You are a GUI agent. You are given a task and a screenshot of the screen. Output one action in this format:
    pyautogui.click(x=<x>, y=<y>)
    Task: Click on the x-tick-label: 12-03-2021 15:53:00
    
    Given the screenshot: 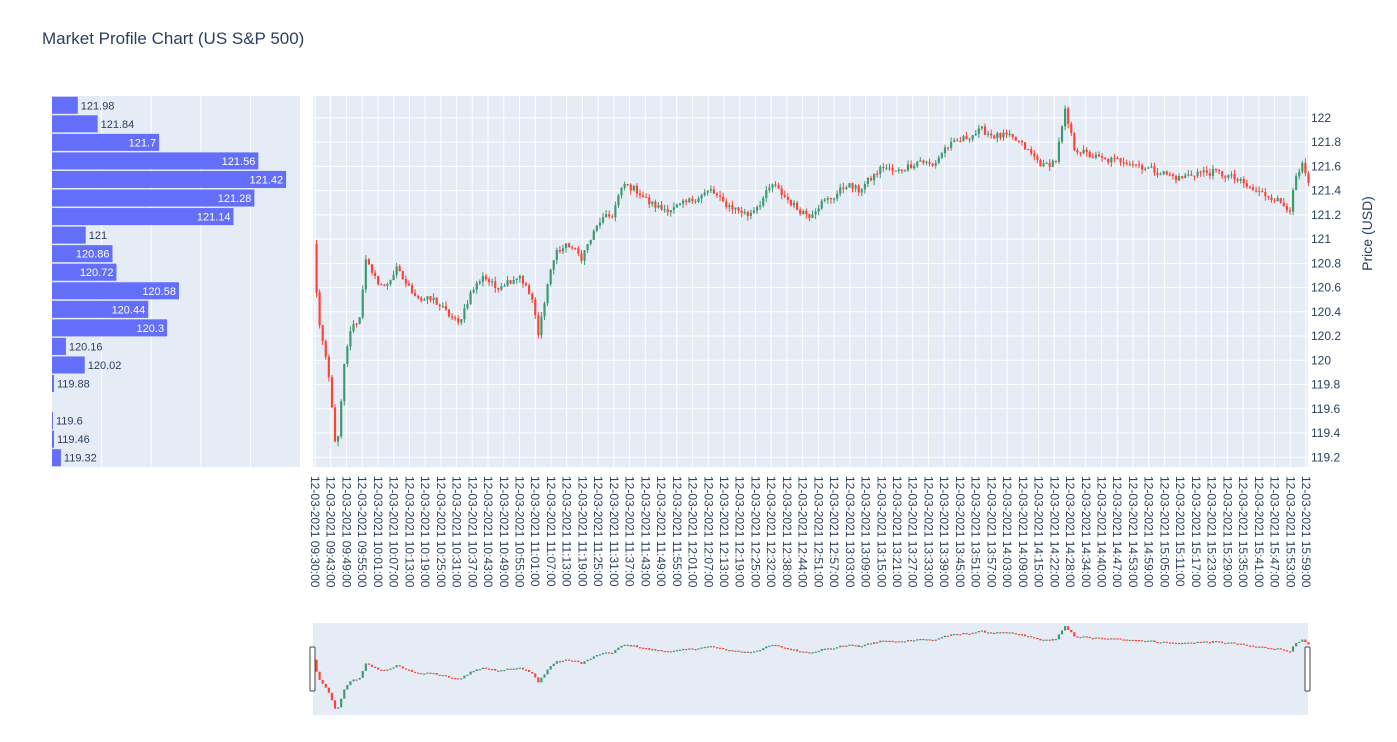 What is the action you would take?
    pyautogui.click(x=1290, y=532)
    